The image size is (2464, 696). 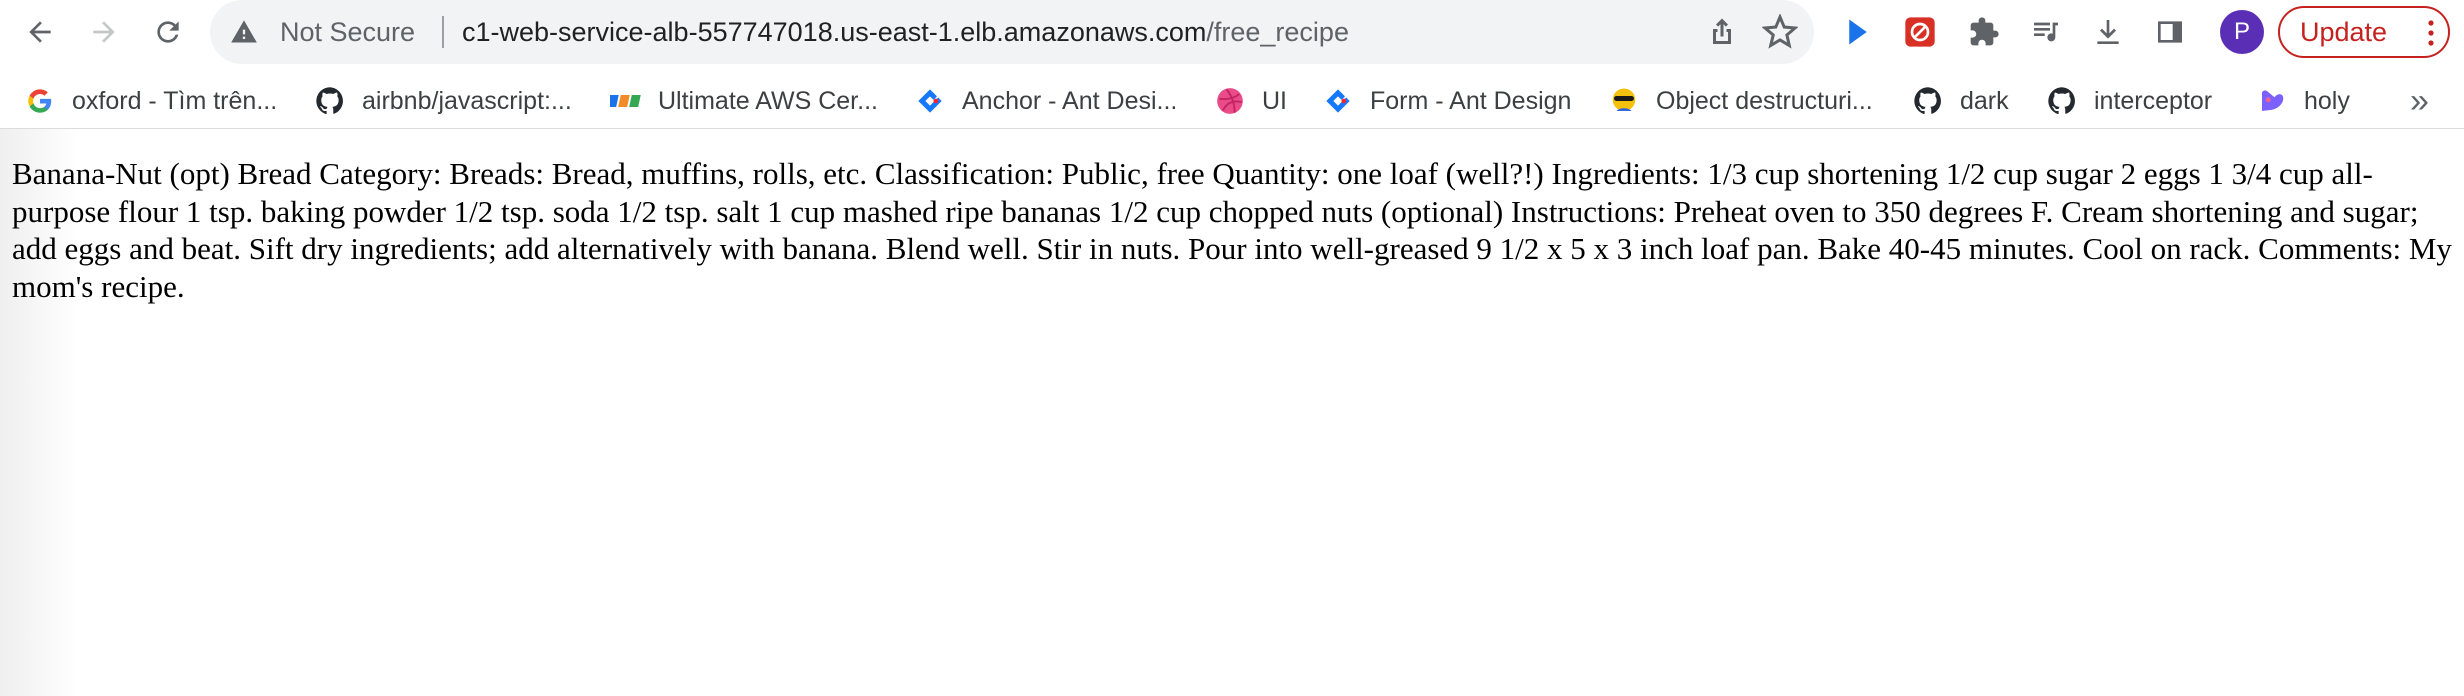 I want to click on update-label: Update, so click(x=2344, y=31).